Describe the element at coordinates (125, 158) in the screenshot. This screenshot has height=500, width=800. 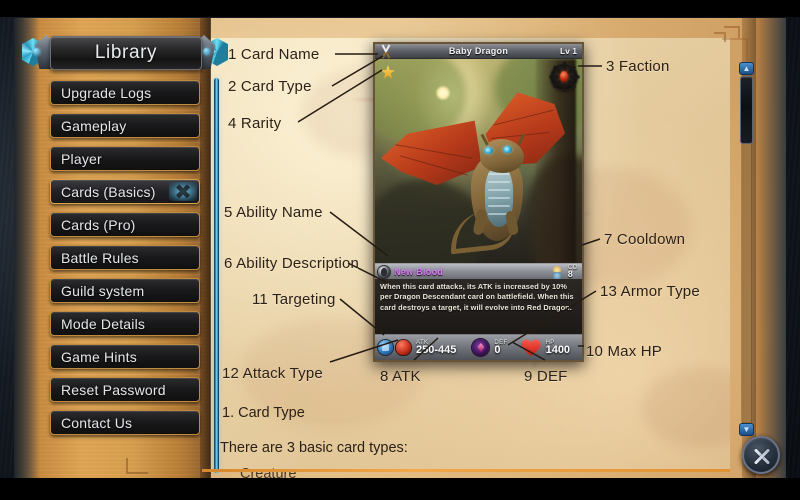
I see `sidebar-item-player: Player` at that location.